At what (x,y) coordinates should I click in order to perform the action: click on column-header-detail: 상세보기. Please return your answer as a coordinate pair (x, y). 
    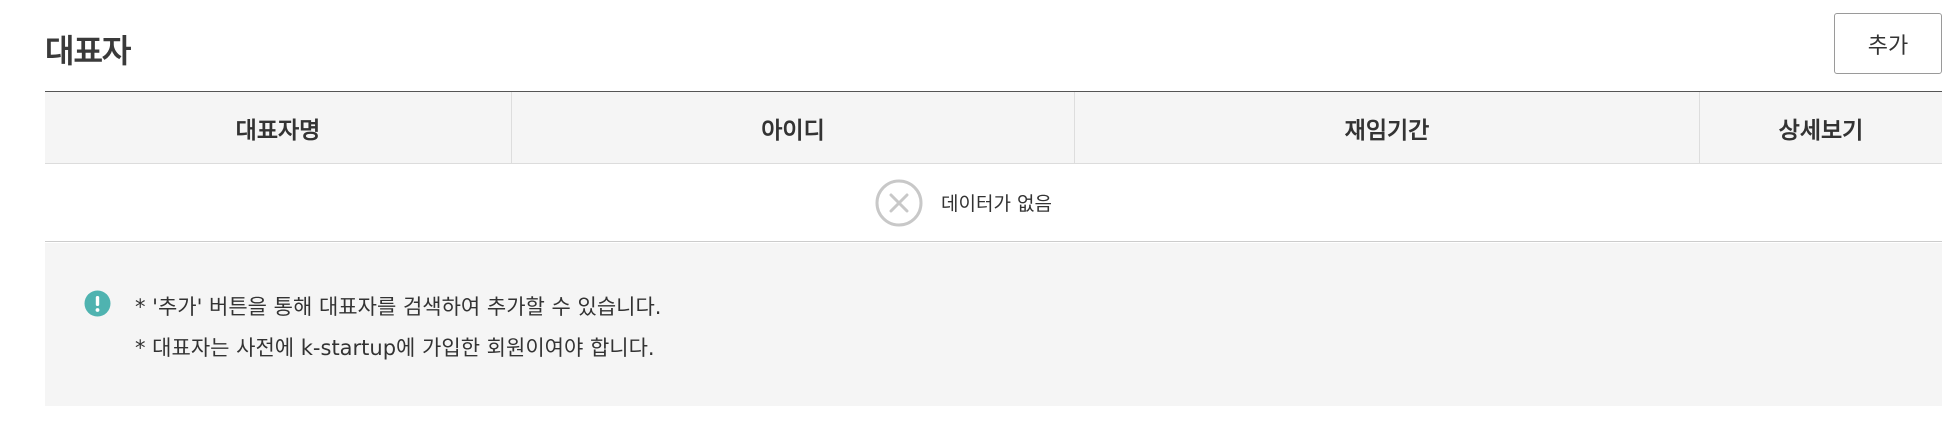
    Looking at the image, I should click on (1821, 130).